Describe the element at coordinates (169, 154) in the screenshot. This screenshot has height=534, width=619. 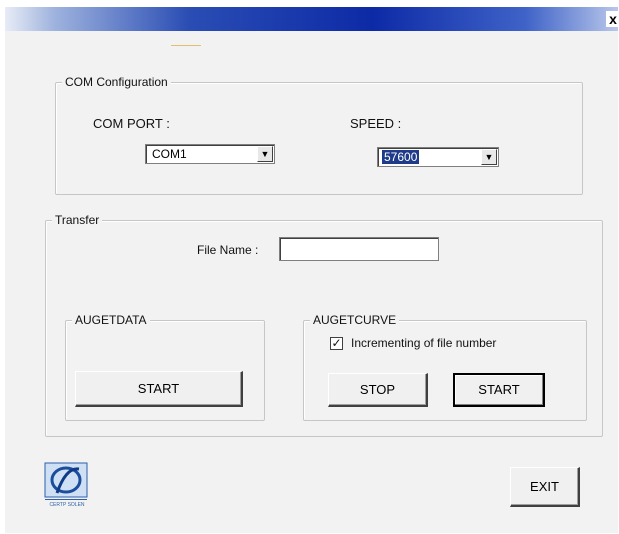
I see `com-port-value: COM1` at that location.